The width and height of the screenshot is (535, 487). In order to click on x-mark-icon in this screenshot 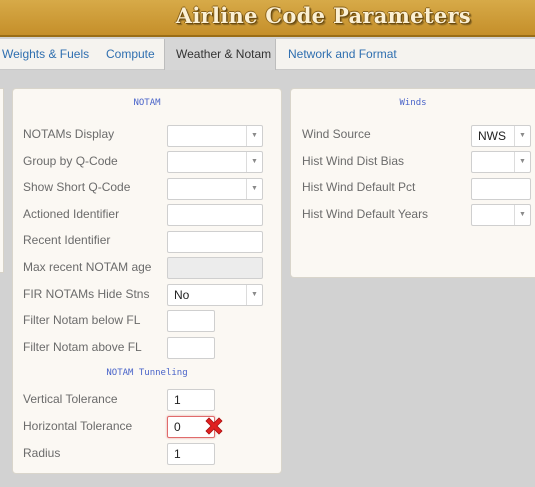, I will do `click(214, 426)`.